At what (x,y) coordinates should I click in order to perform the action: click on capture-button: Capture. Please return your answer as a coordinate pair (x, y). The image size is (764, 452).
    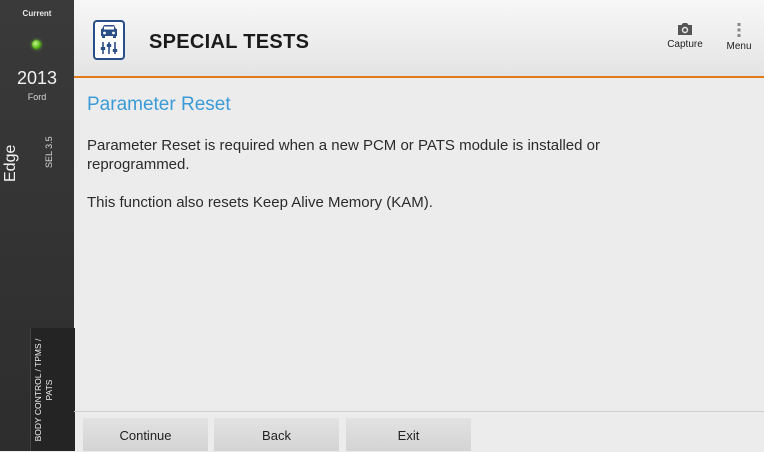
    Looking at the image, I should click on (685, 36).